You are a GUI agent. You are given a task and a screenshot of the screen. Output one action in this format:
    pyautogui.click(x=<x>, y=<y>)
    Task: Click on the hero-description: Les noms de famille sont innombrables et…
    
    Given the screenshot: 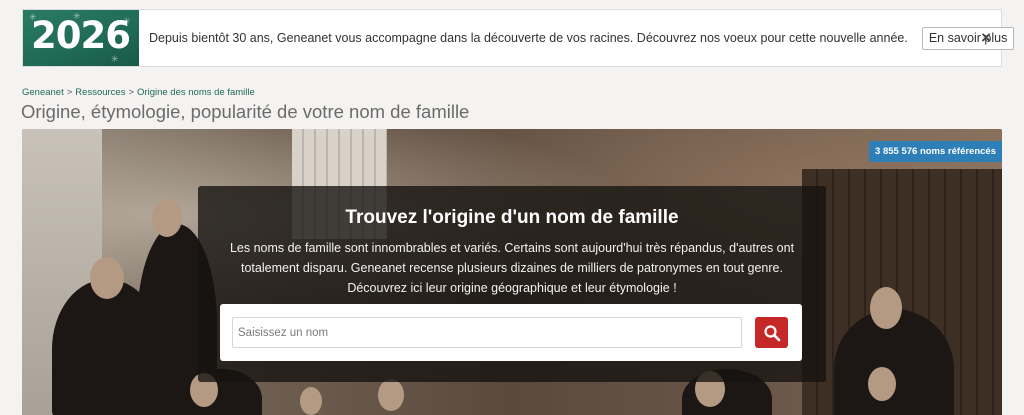 What is the action you would take?
    pyautogui.click(x=512, y=268)
    